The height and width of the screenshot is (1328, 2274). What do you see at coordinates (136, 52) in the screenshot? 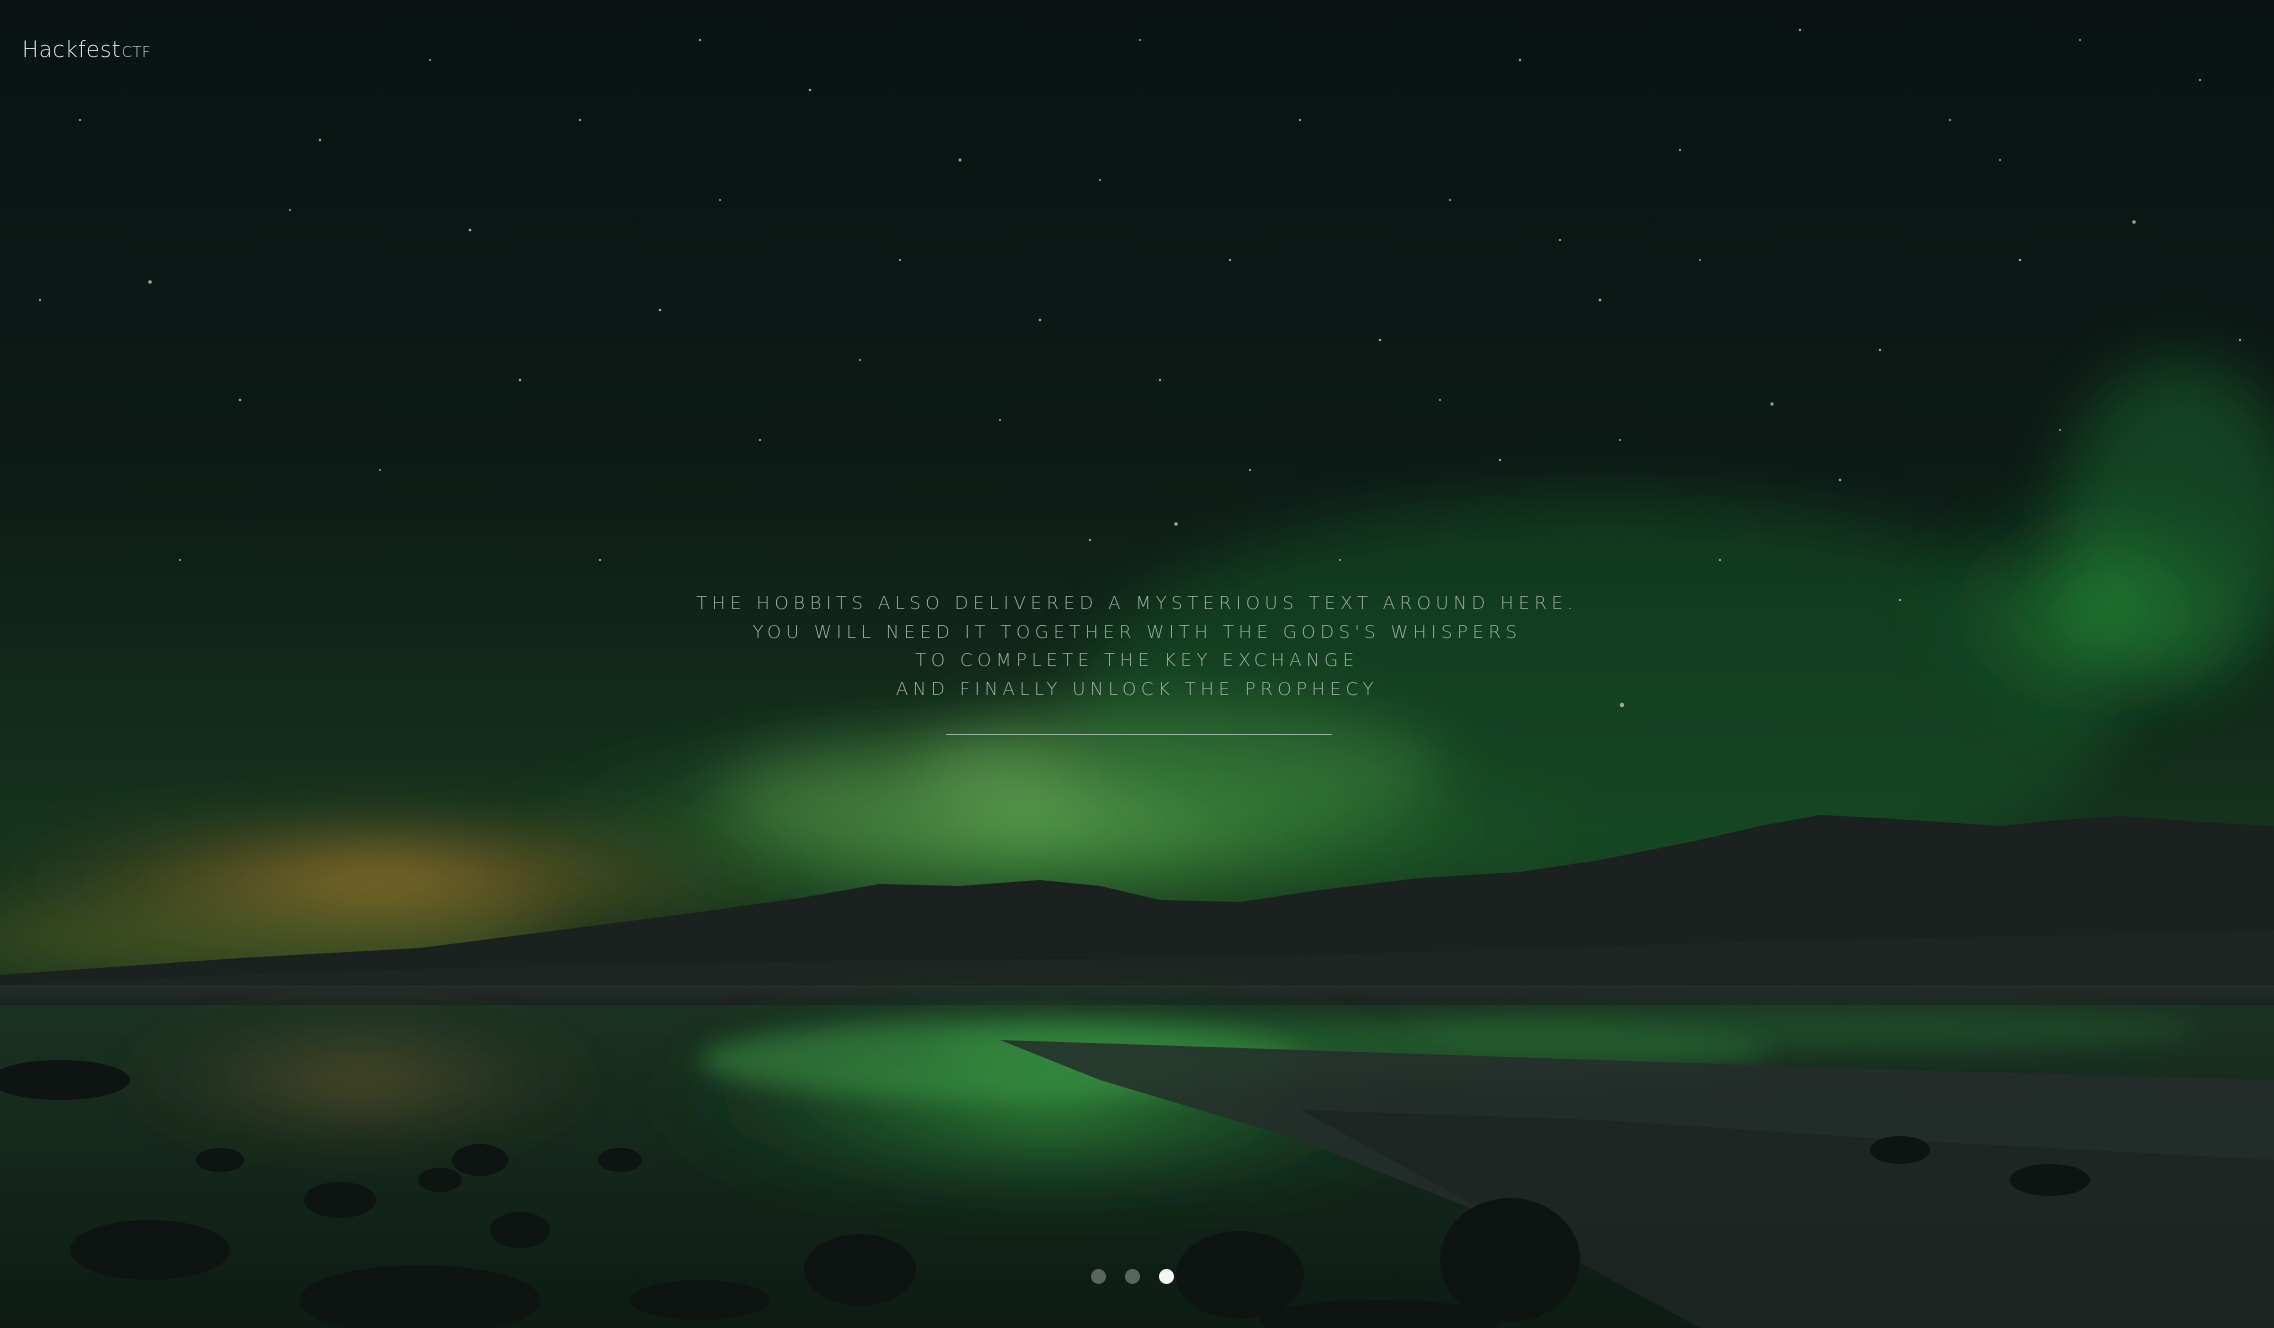
I see `logo-suffix: CTF` at bounding box center [136, 52].